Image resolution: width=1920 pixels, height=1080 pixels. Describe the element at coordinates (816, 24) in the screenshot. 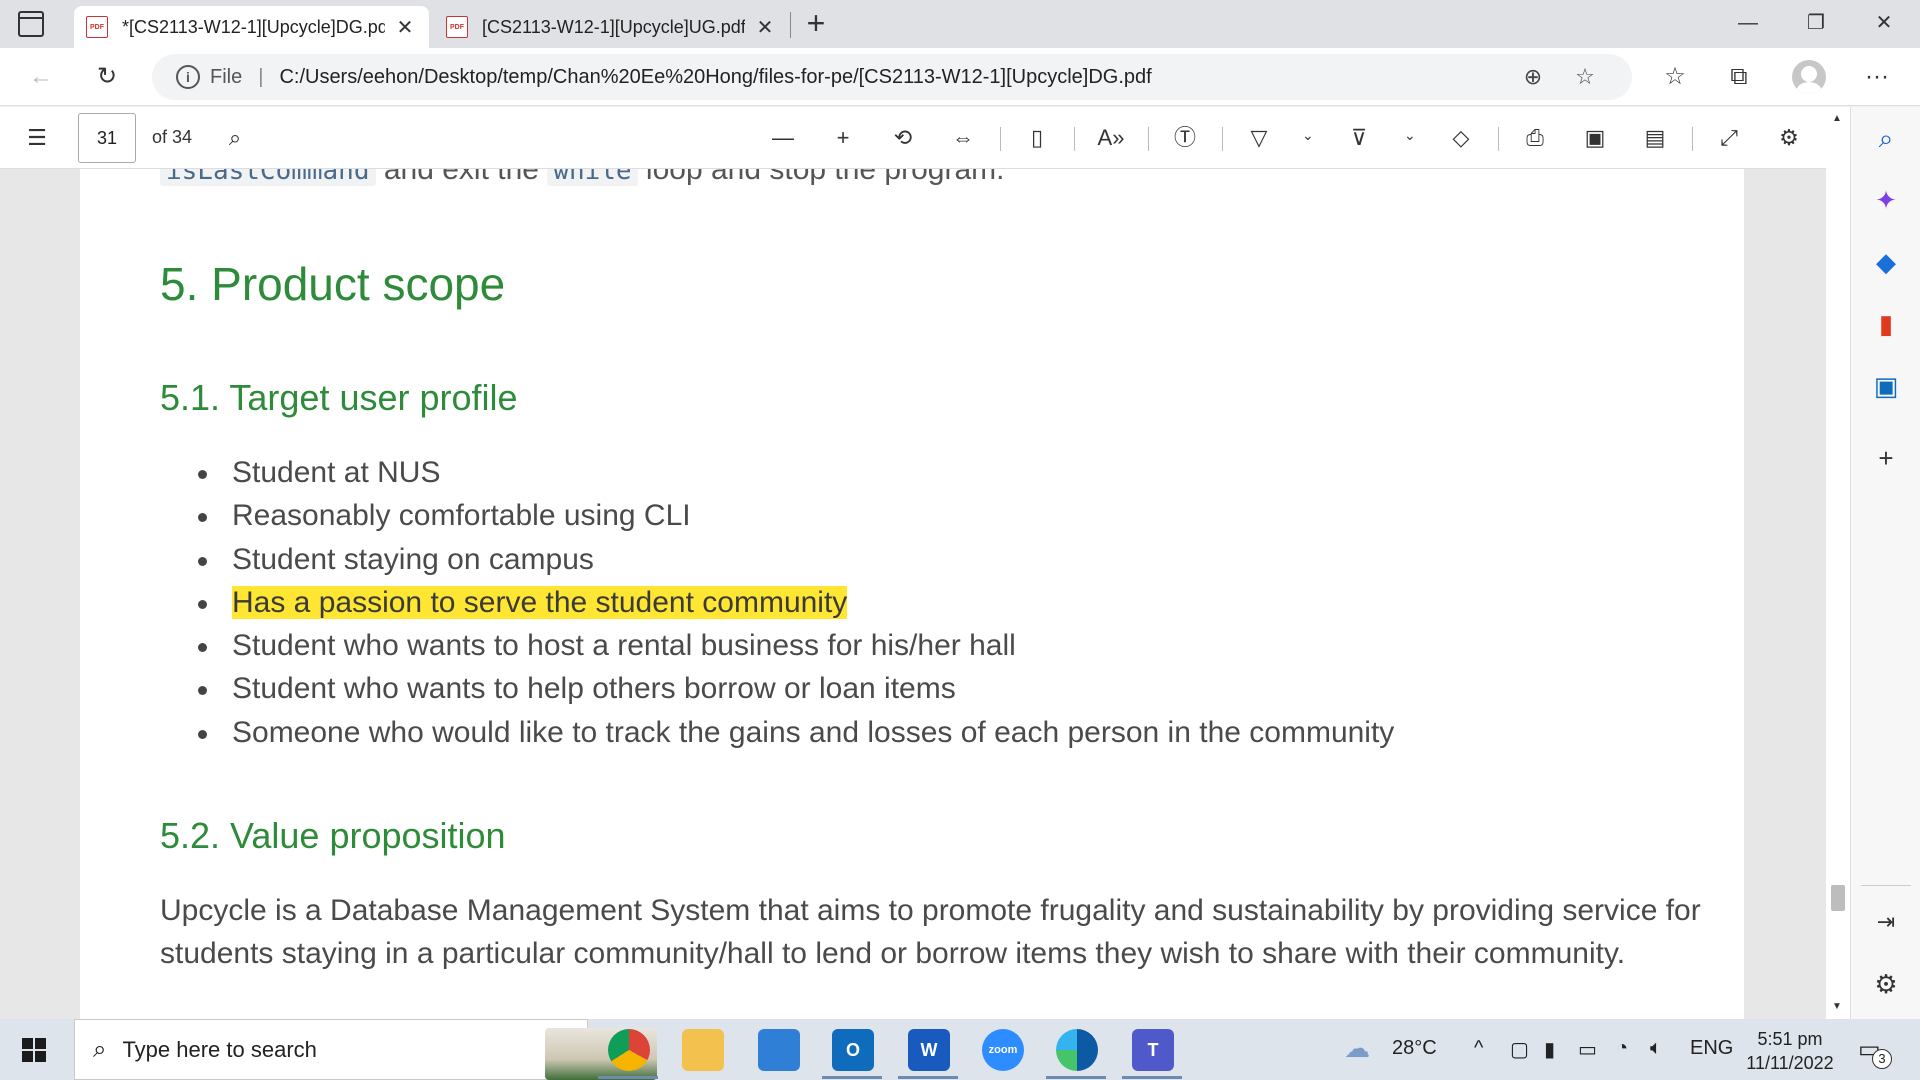

I see `new-tab-button: +` at that location.